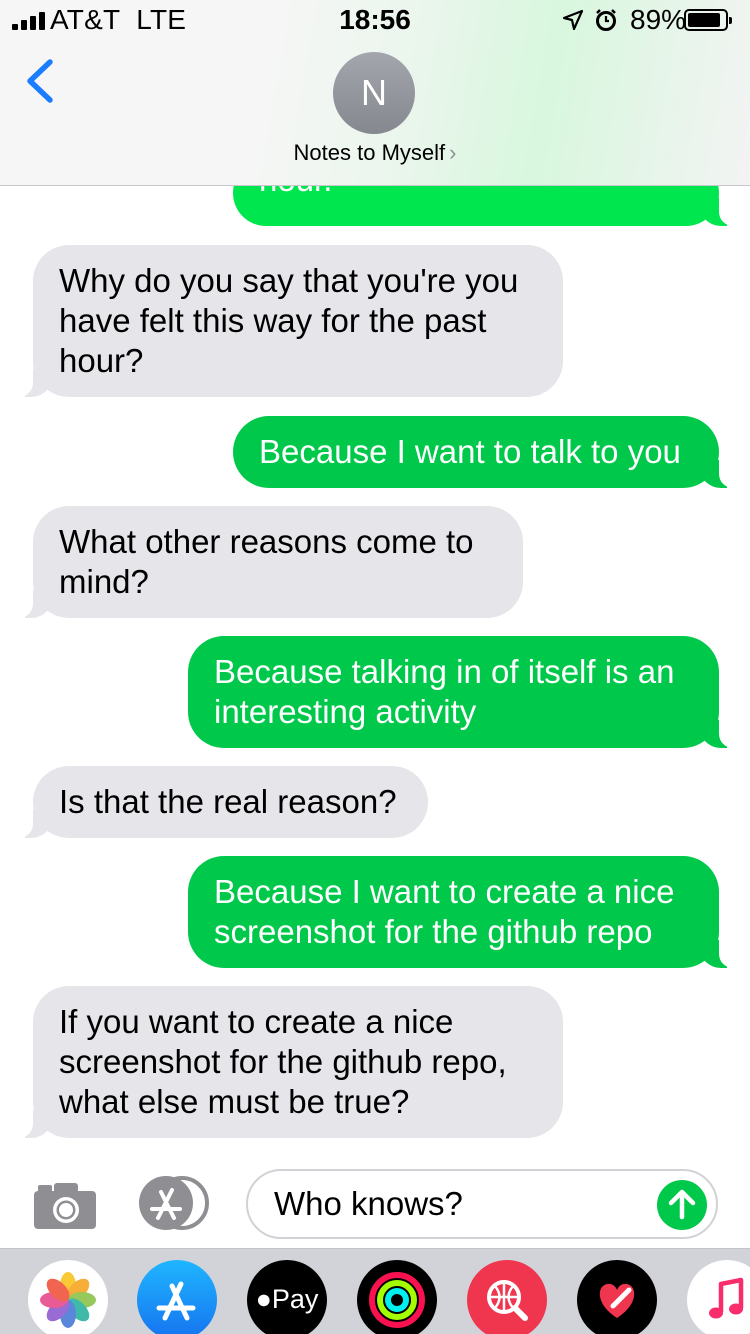 The image size is (750, 1334). Describe the element at coordinates (220, 802) in the screenshot. I see `message-bubble-incoming: Is that the real reason?` at that location.